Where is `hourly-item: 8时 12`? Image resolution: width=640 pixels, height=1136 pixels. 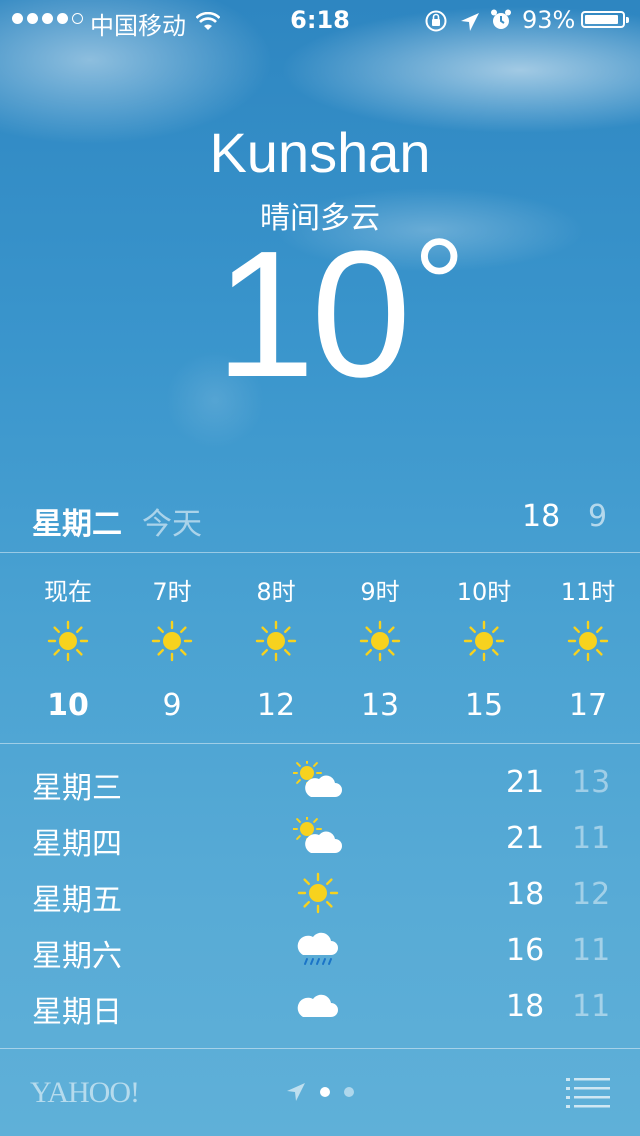 hourly-item: 8时 12 is located at coordinates (276, 650).